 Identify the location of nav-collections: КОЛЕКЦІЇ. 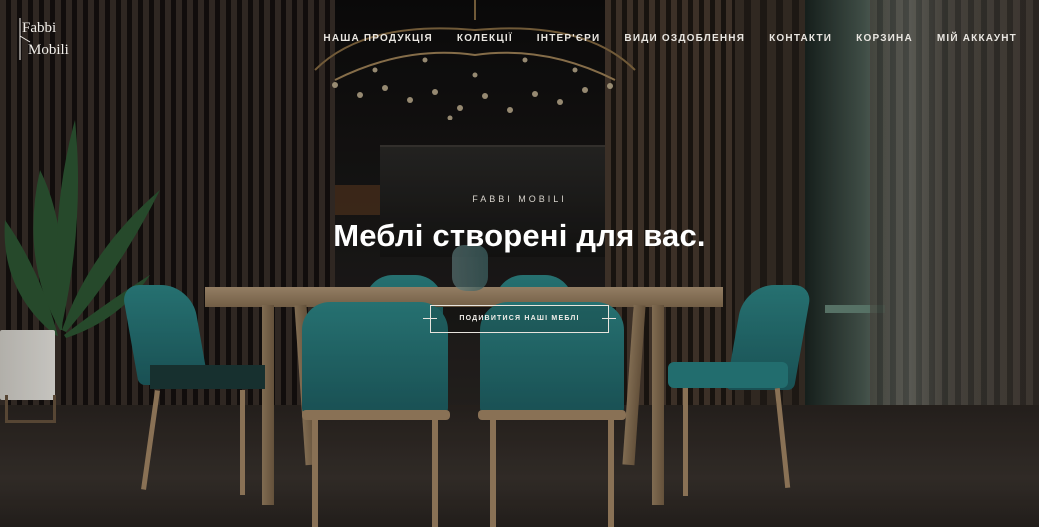
(485, 38).